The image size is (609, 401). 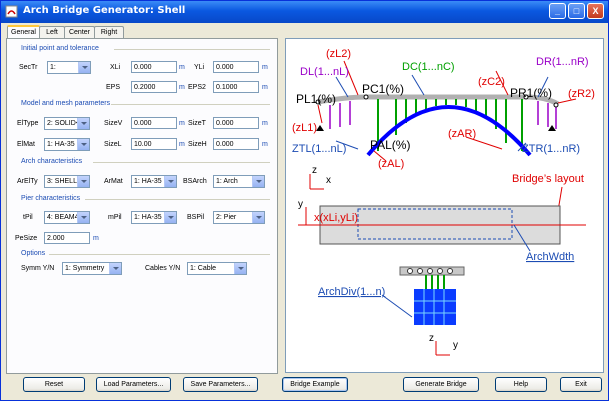 What do you see at coordinates (182, 67) in the screenshot?
I see `xli-unit: m` at bounding box center [182, 67].